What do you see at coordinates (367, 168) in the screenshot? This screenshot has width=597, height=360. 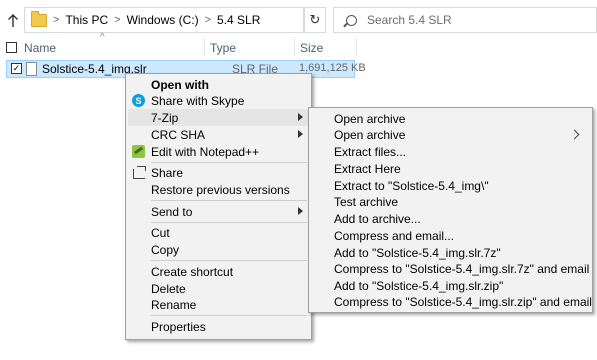 I see `submenu-item-extract-here: Extract Here` at bounding box center [367, 168].